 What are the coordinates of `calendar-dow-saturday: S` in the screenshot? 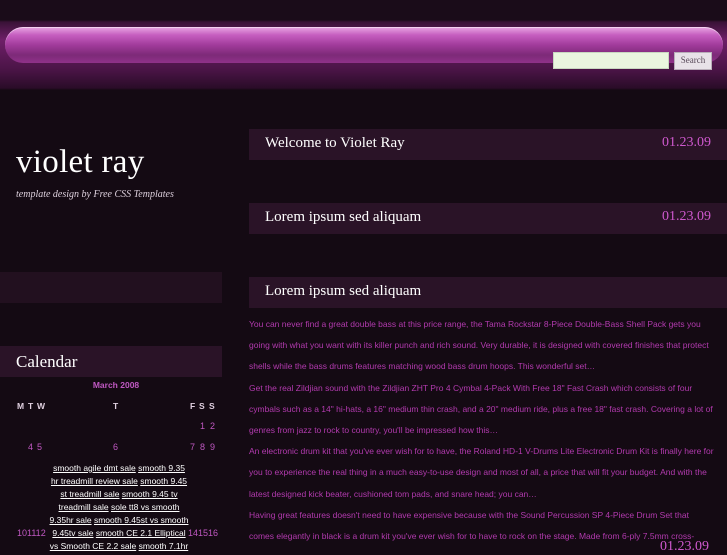 It's located at (202, 406).